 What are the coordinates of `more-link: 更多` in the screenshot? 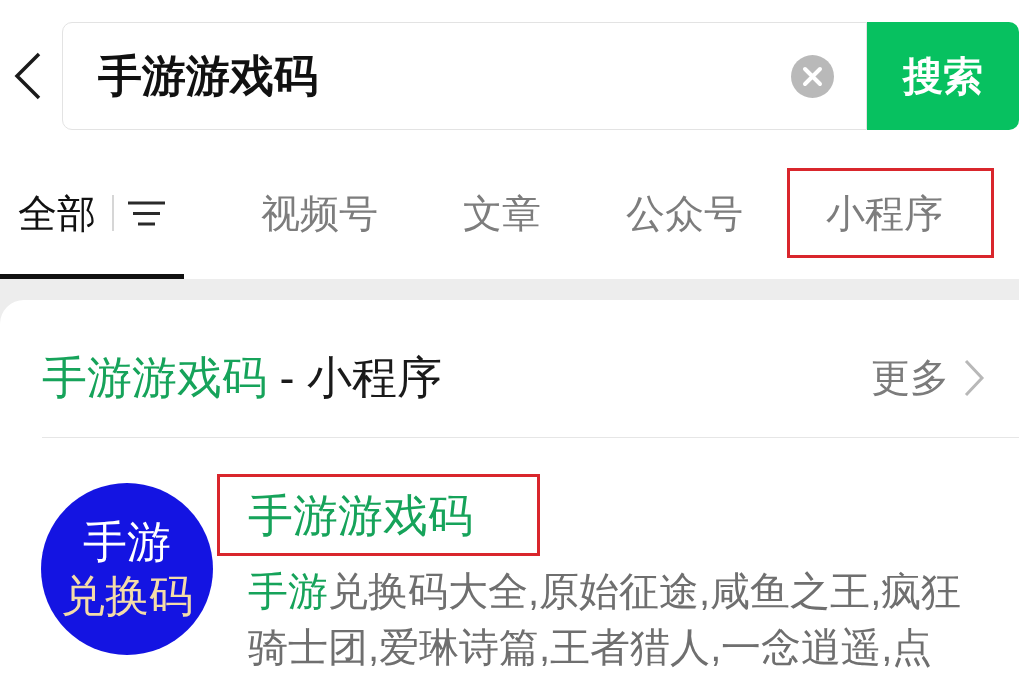 It's located at (928, 377).